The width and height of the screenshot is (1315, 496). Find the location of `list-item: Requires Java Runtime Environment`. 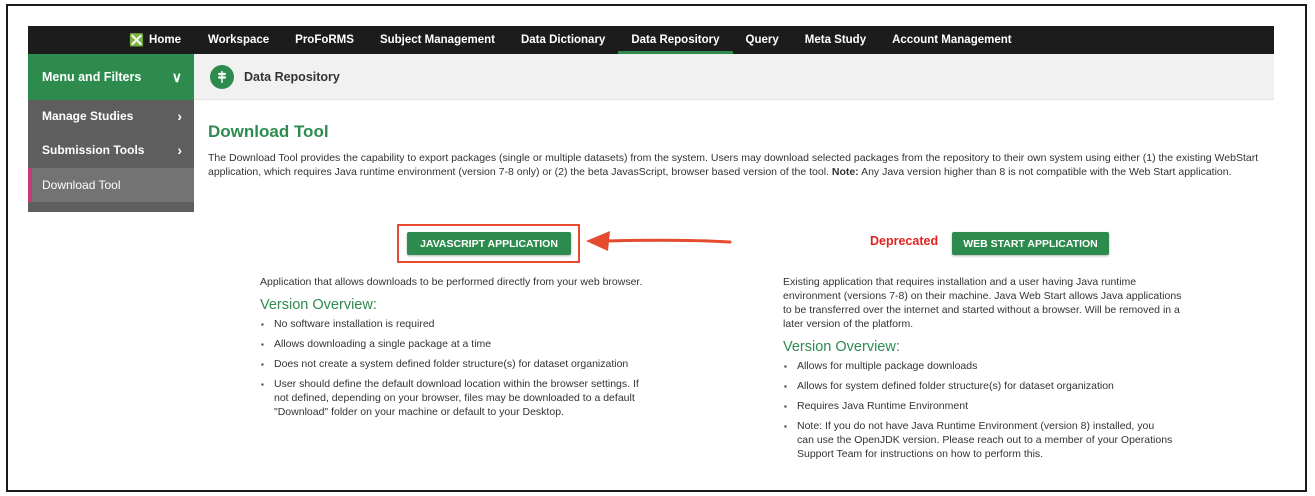

list-item: Requires Java Runtime Environment is located at coordinates (988, 406).